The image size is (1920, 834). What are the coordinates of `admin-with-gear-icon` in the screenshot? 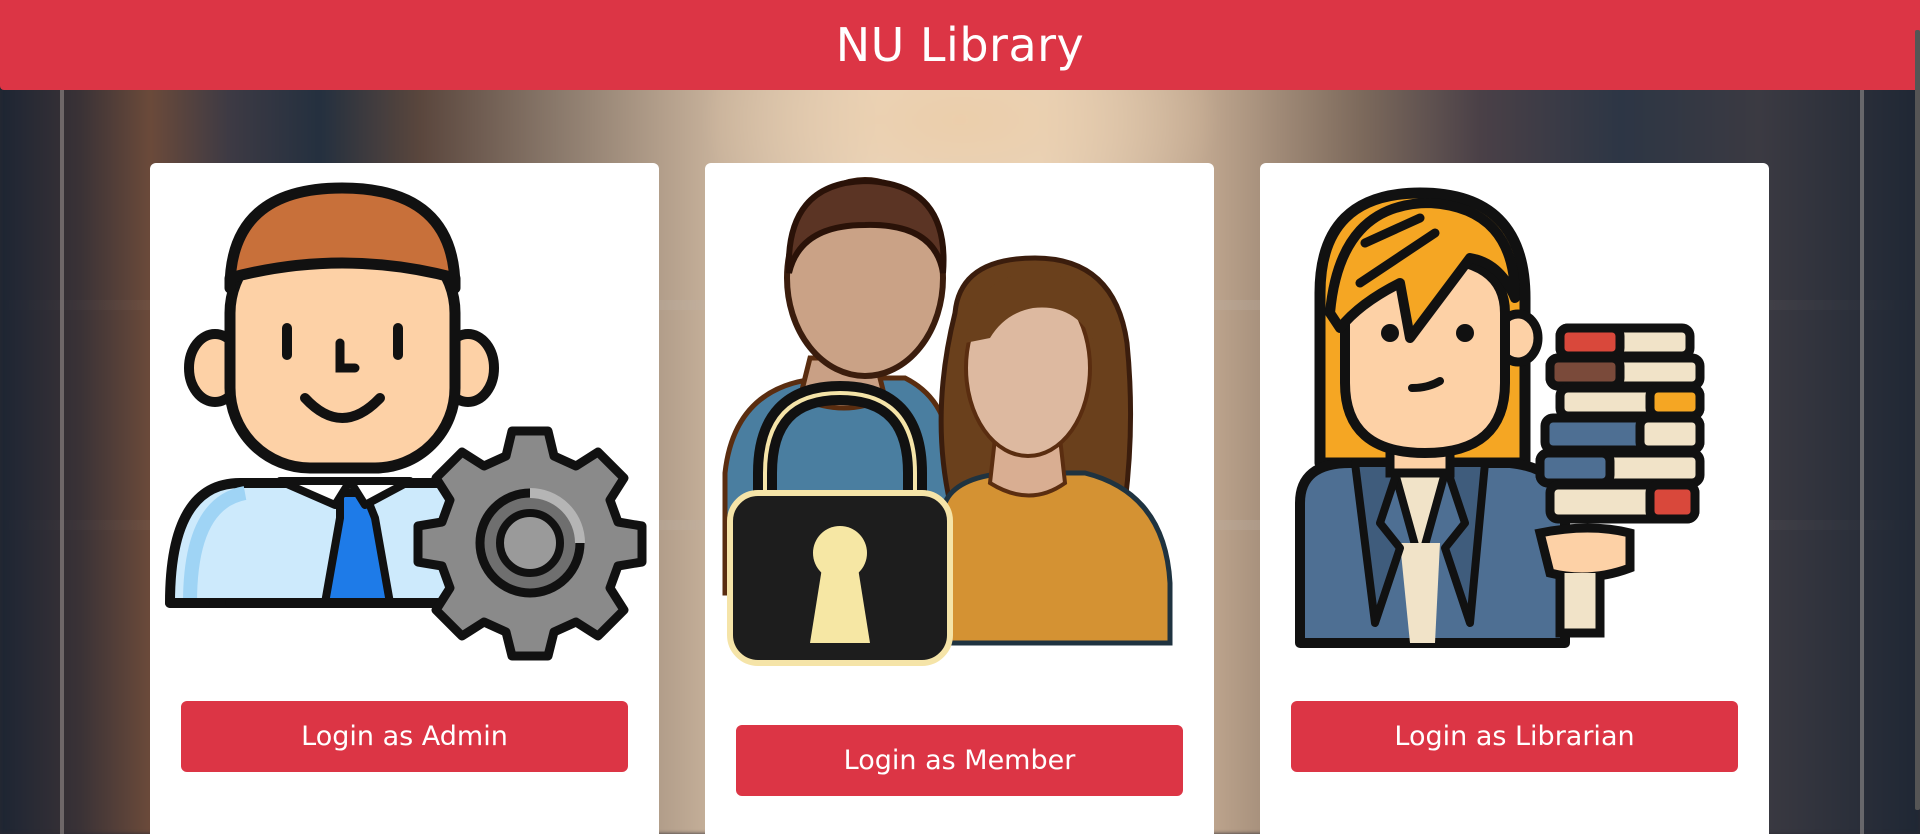 It's located at (406, 421).